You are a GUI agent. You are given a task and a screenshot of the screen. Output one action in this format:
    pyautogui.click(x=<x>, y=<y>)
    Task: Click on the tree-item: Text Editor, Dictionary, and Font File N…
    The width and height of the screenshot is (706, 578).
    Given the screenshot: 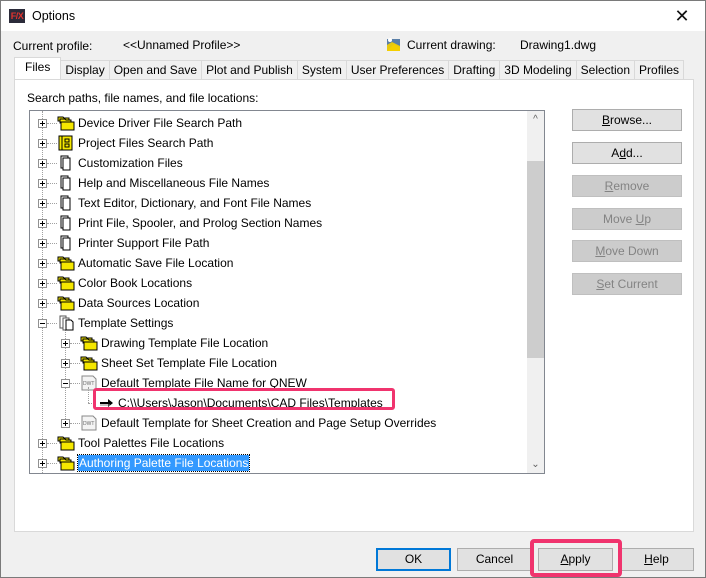 What is the action you would take?
    pyautogui.click(x=277, y=203)
    